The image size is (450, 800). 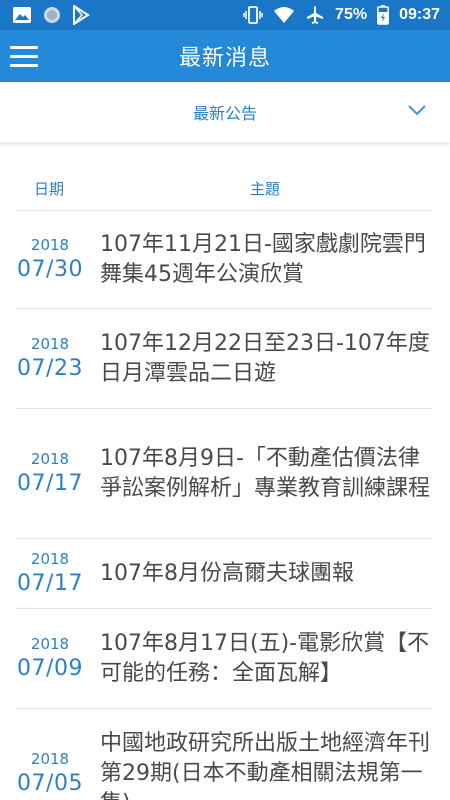 I want to click on page-title: 最新消息, so click(x=224, y=58).